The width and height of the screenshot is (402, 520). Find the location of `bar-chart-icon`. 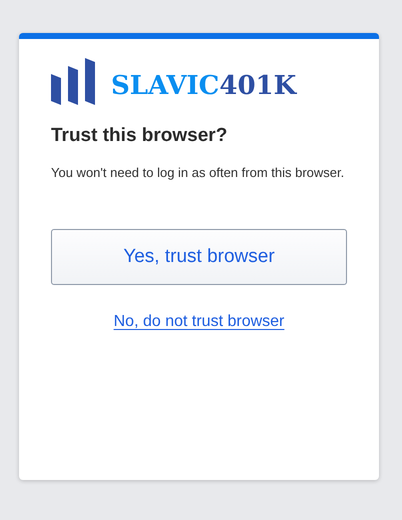

bar-chart-icon is located at coordinates (74, 81).